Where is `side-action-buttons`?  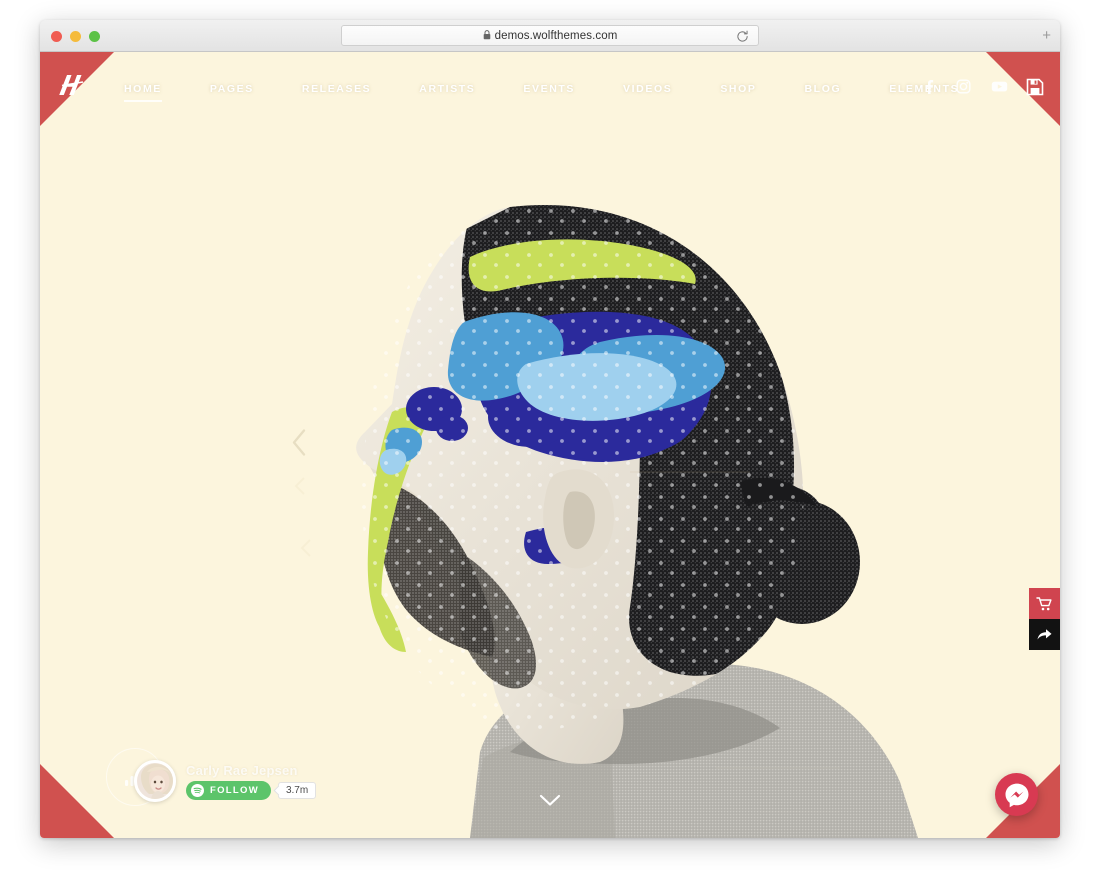 side-action-buttons is located at coordinates (1044, 619).